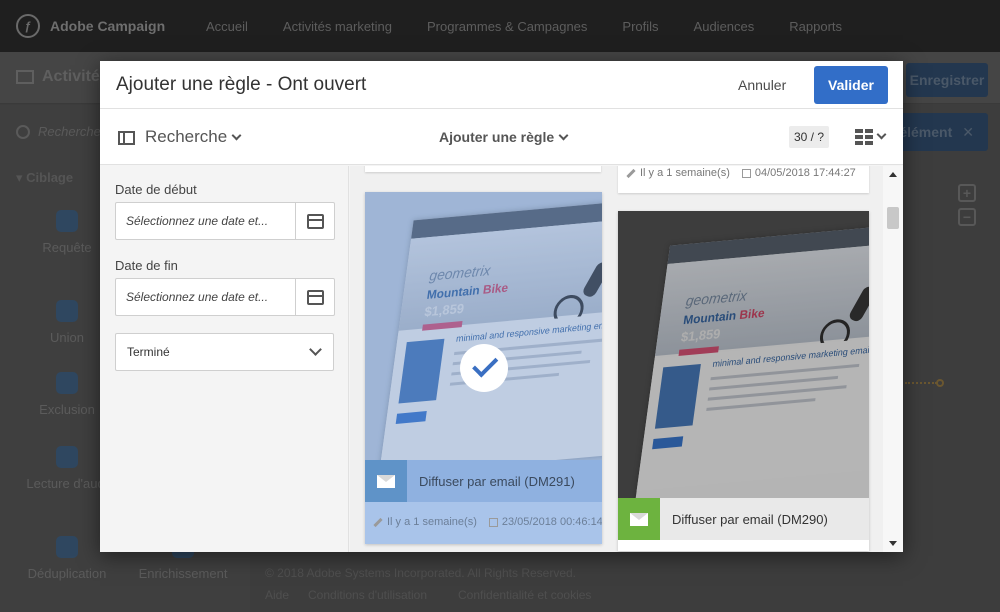 The image size is (1000, 612). Describe the element at coordinates (183, 573) in the screenshot. I see `tool-enrichment-label: Enrichissement` at that location.